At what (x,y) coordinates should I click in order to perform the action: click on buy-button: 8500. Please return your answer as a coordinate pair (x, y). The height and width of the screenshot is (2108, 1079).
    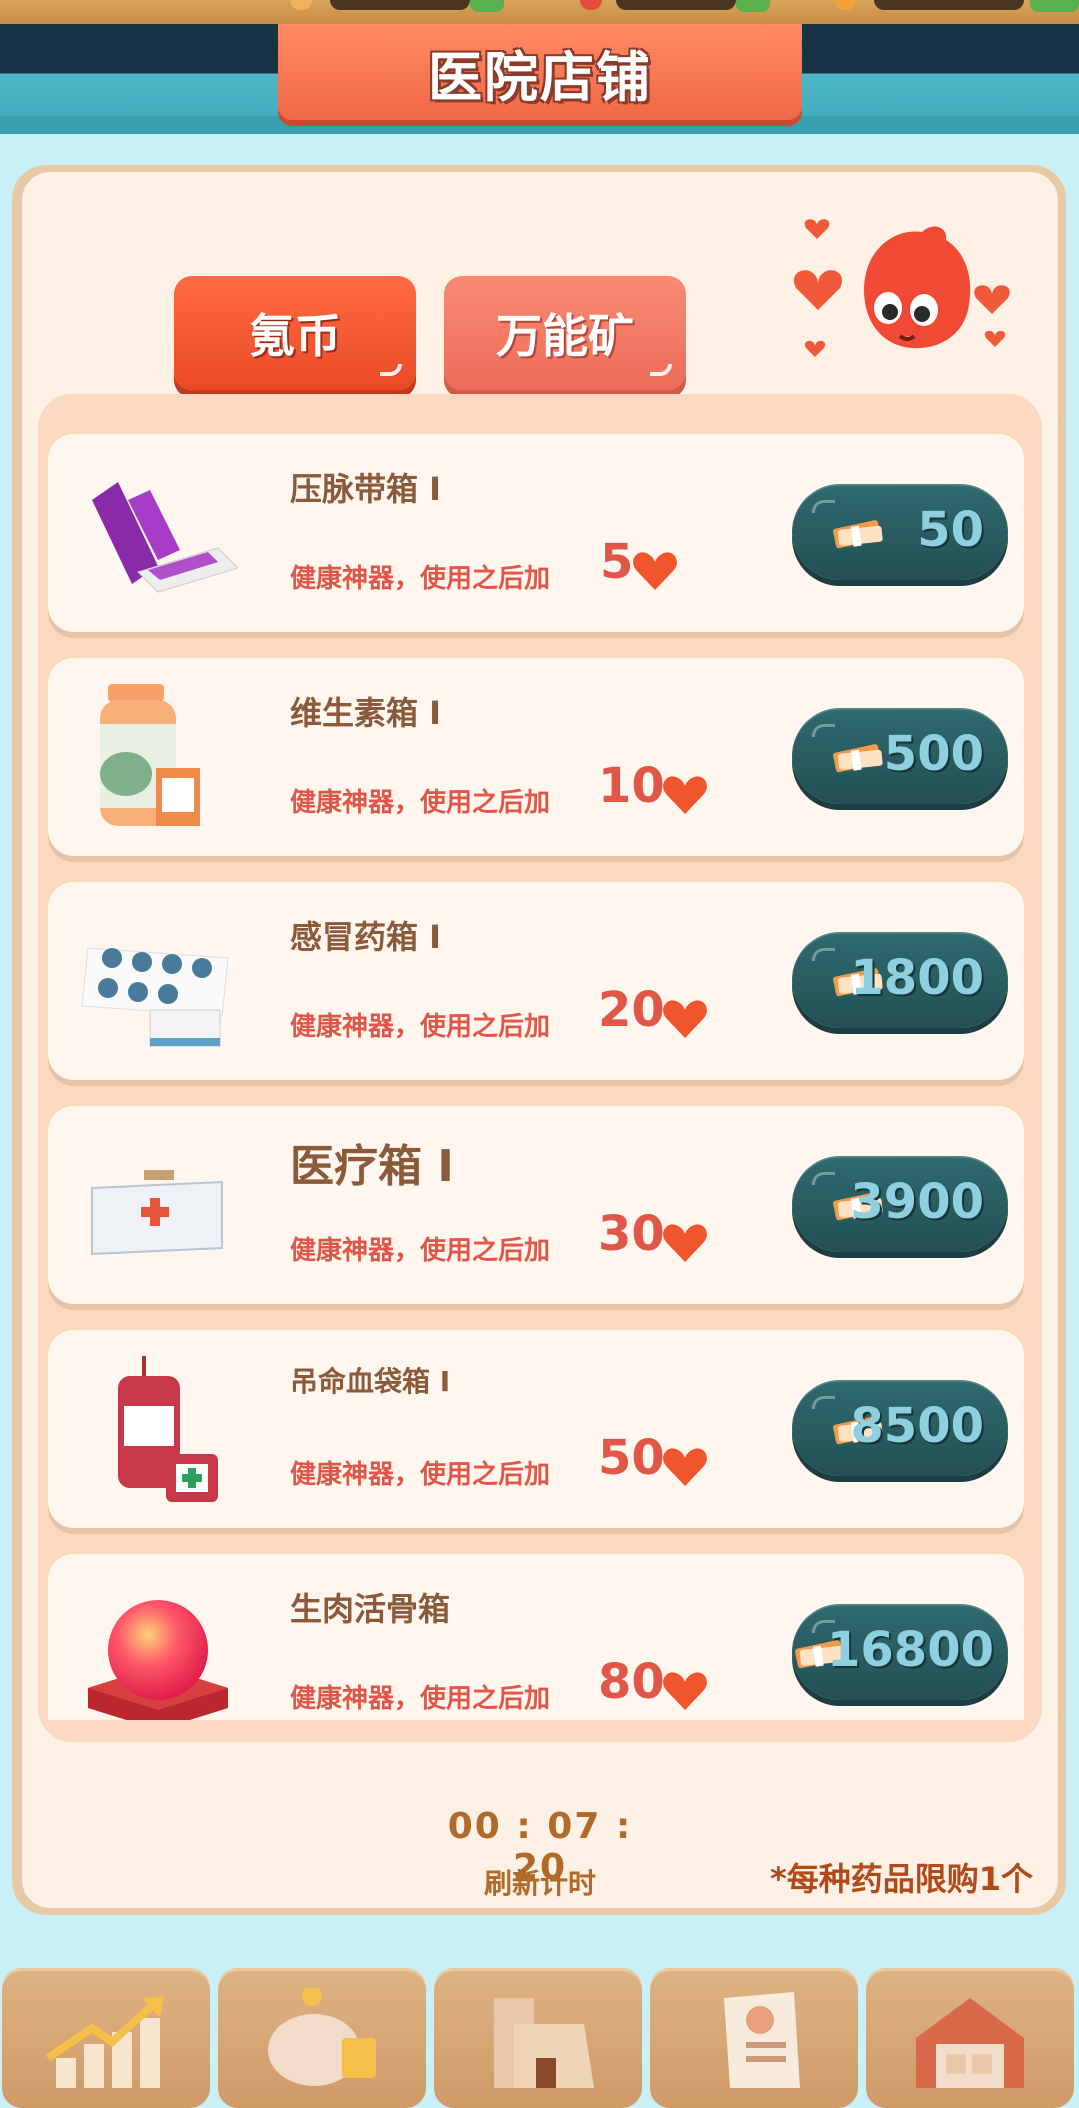
    Looking at the image, I should click on (900, 1428).